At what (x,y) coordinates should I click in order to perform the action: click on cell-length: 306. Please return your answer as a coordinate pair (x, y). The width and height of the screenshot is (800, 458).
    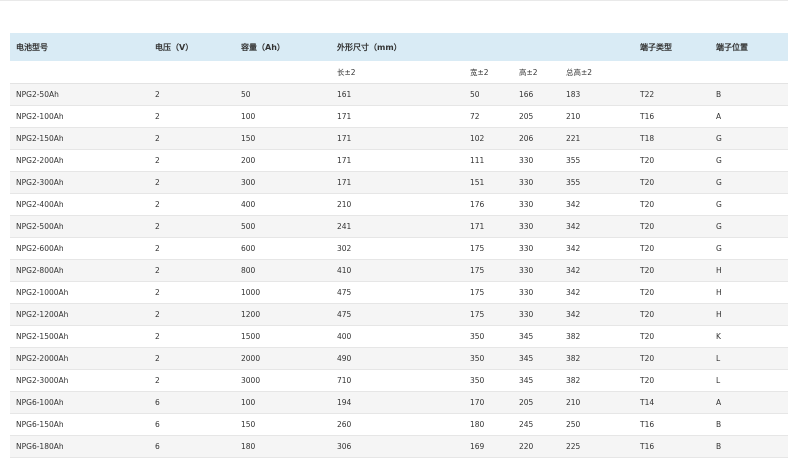
    Looking at the image, I should click on (397, 446).